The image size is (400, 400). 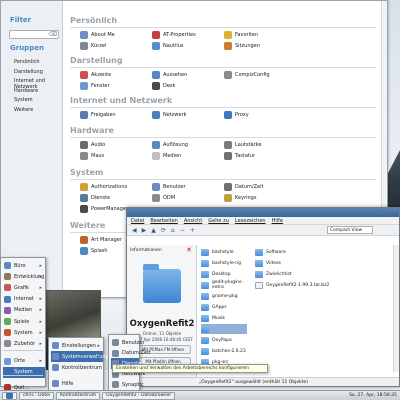 I want to click on menu-item-5: Hilfe, so click(x=277, y=221).